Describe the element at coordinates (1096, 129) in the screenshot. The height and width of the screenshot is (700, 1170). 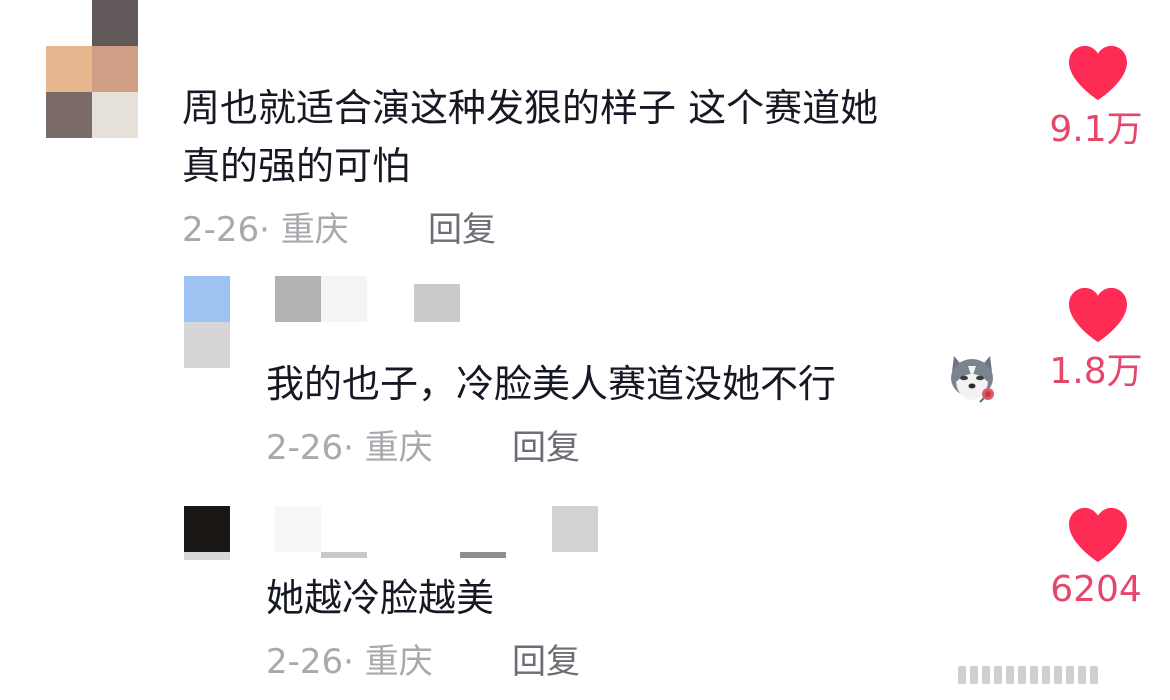
I see `like-count: 9.1万` at that location.